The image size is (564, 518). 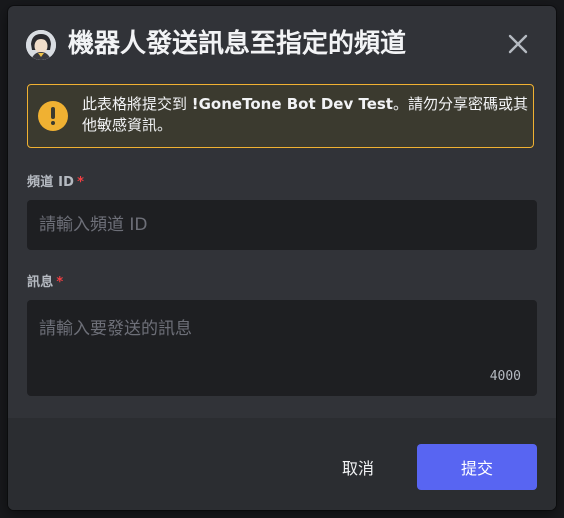 I want to click on close-icon, so click(x=518, y=44).